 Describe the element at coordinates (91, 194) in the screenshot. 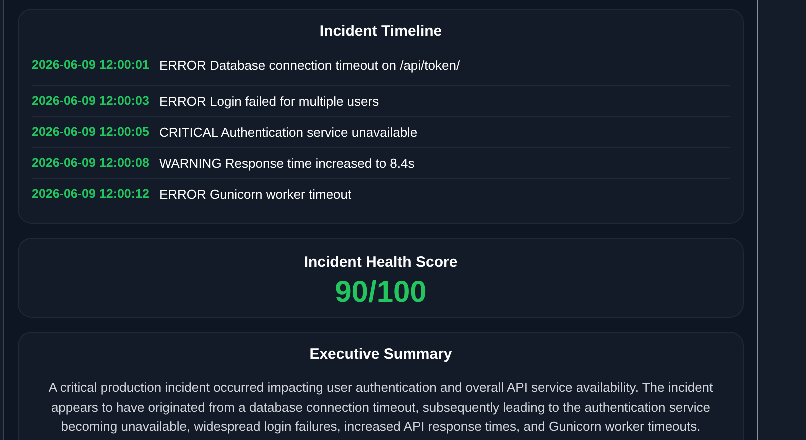

I see `event-timestamp: 2026-06-09 12:00:12` at that location.